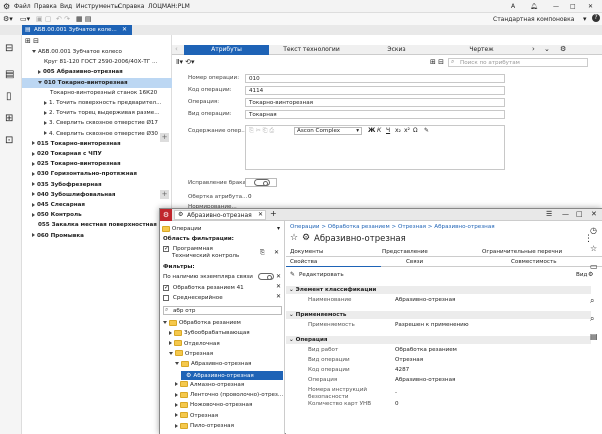 The width and height of the screenshot is (602, 434). What do you see at coordinates (97, 215) in the screenshot?
I see `tree-item: 050 Контроль` at bounding box center [97, 215].